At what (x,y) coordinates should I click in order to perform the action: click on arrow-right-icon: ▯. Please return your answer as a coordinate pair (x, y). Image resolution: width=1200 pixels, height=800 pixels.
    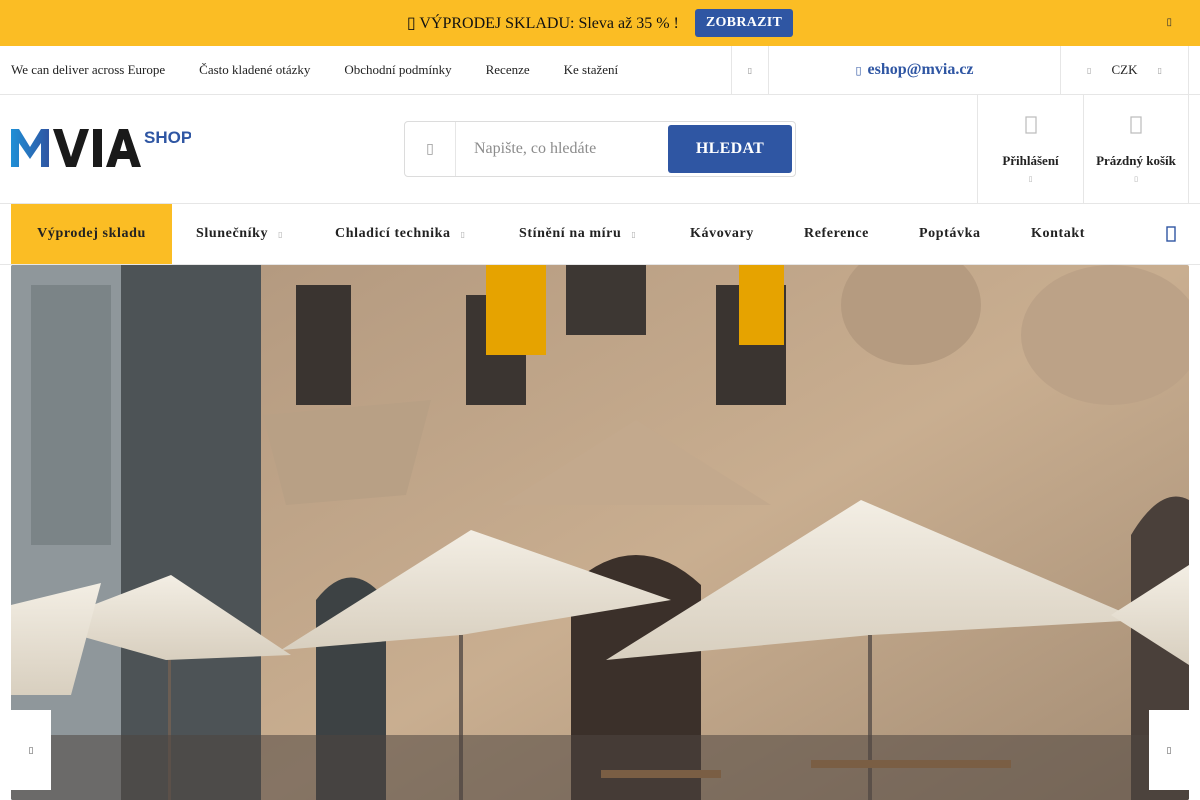
    Looking at the image, I should click on (1169, 750).